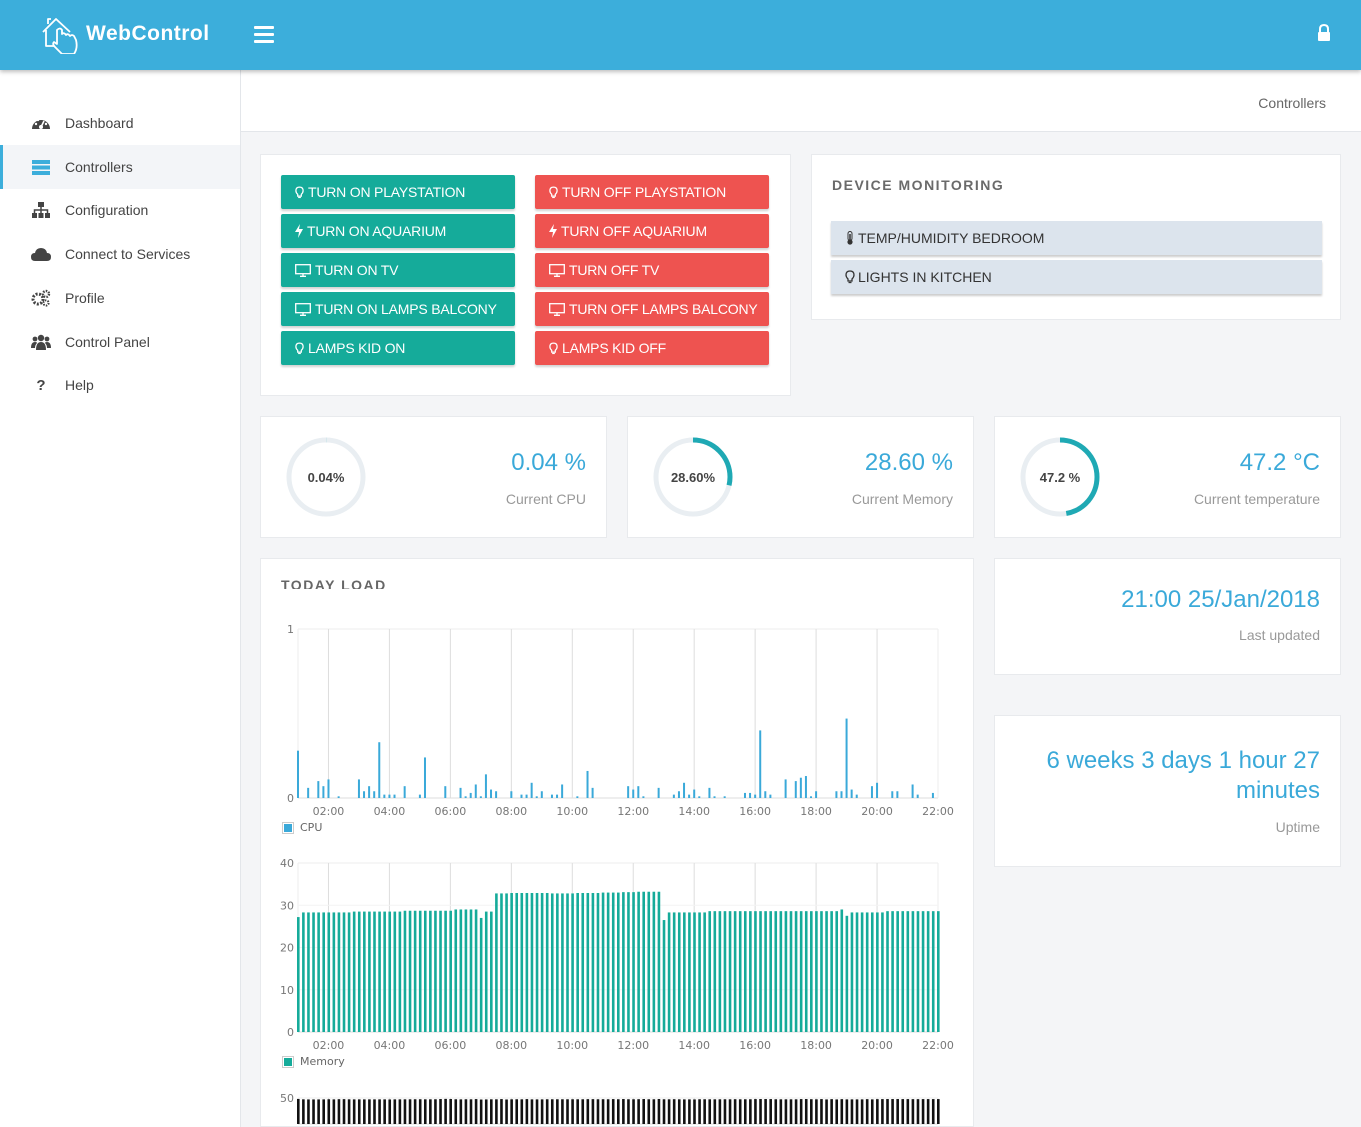 The width and height of the screenshot is (1361, 1127). Describe the element at coordinates (311, 827) in the screenshot. I see `legend-label: CPU` at that location.